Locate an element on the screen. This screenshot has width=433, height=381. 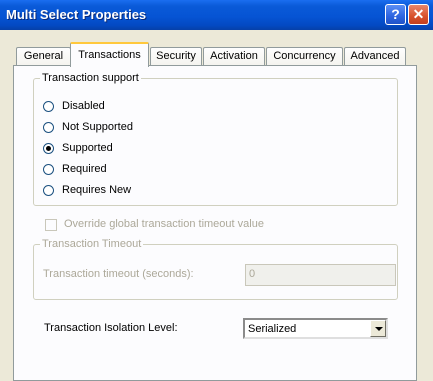
help-icon: ? is located at coordinates (395, 14).